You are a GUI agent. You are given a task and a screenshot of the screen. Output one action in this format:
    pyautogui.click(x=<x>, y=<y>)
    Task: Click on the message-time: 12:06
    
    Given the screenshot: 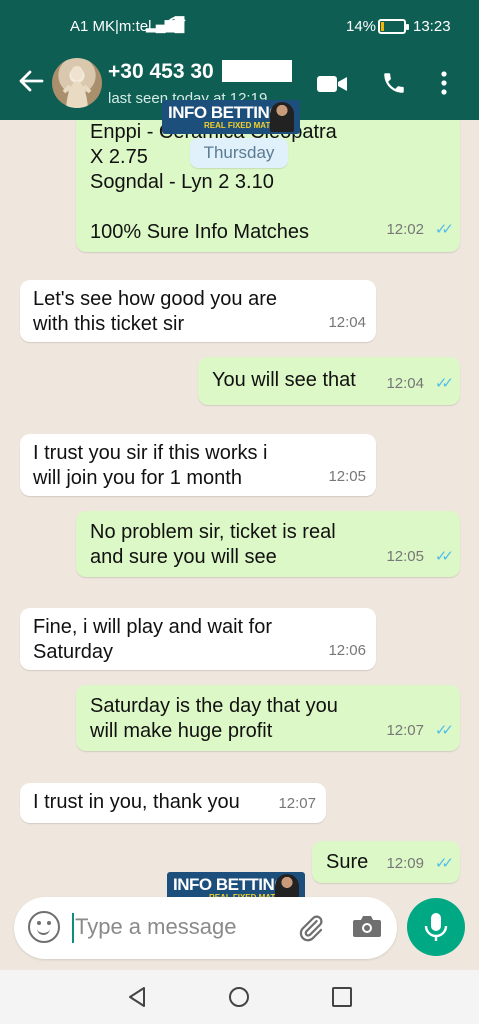 What is the action you would take?
    pyautogui.click(x=347, y=650)
    